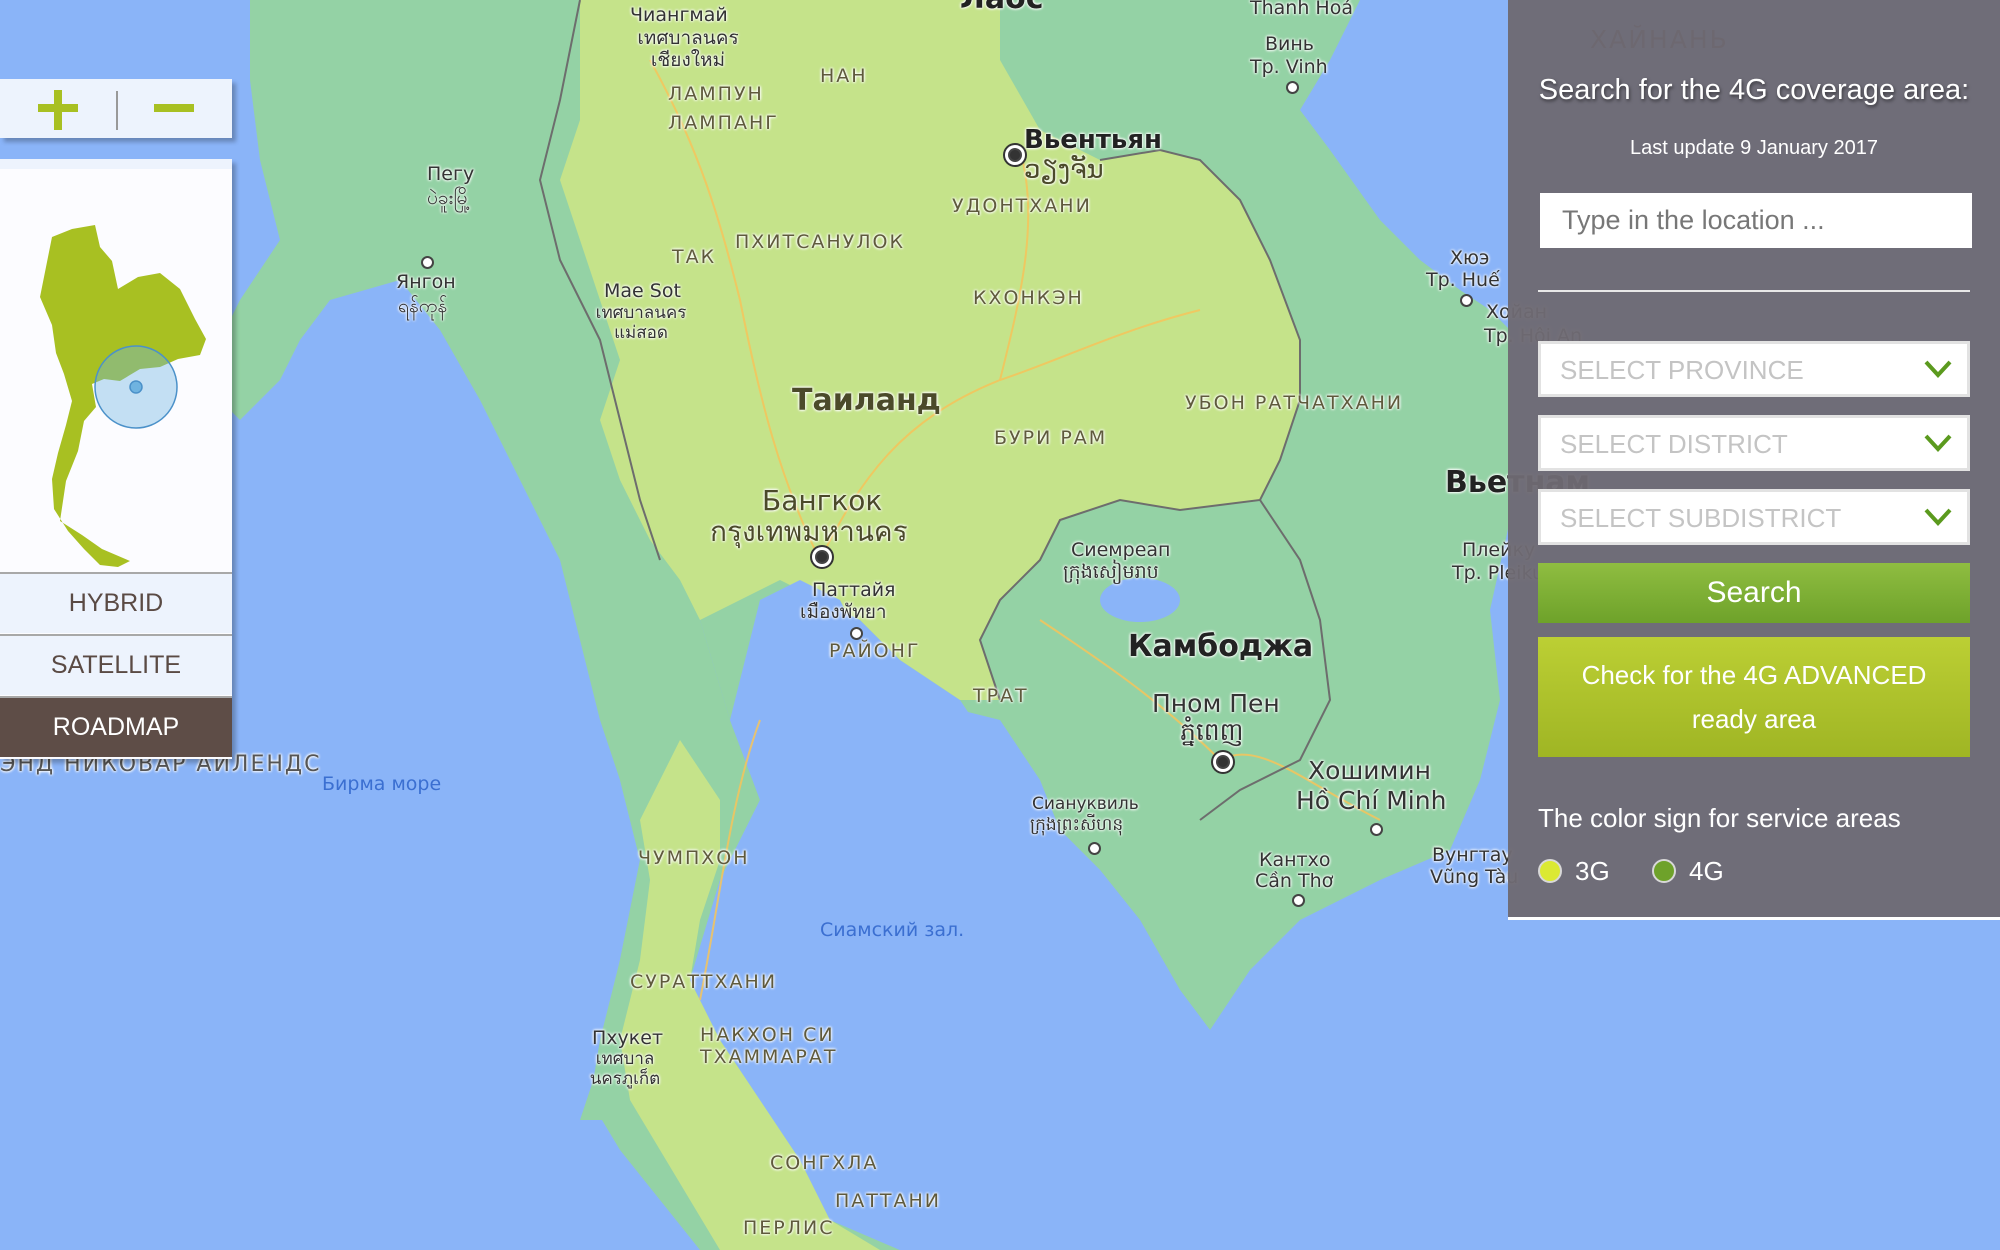 This screenshot has height=1250, width=2000. Describe the element at coordinates (1472, 855) in the screenshot. I see `map-label-vung-tau-ru: Вунгтау` at that location.